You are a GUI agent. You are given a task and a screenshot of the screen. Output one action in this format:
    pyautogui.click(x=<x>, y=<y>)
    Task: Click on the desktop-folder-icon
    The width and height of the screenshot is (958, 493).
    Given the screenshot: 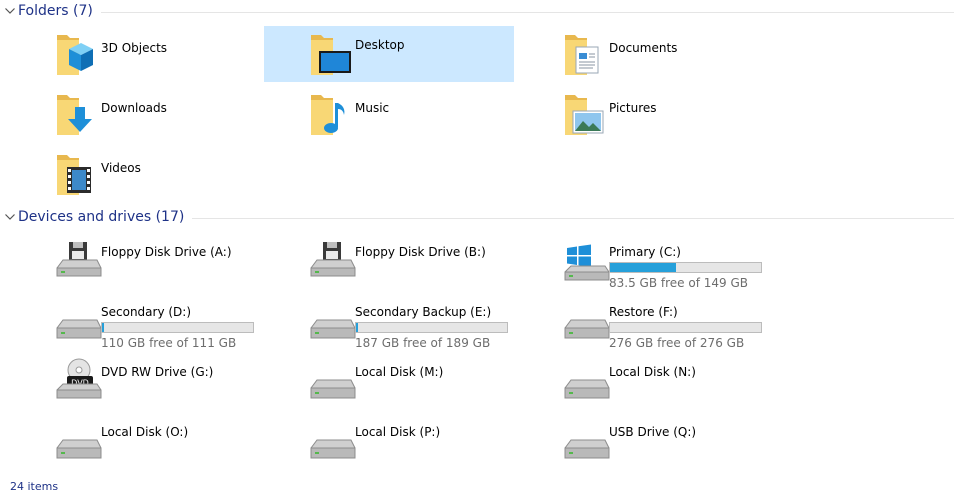 What is the action you would take?
    pyautogui.click(x=333, y=53)
    